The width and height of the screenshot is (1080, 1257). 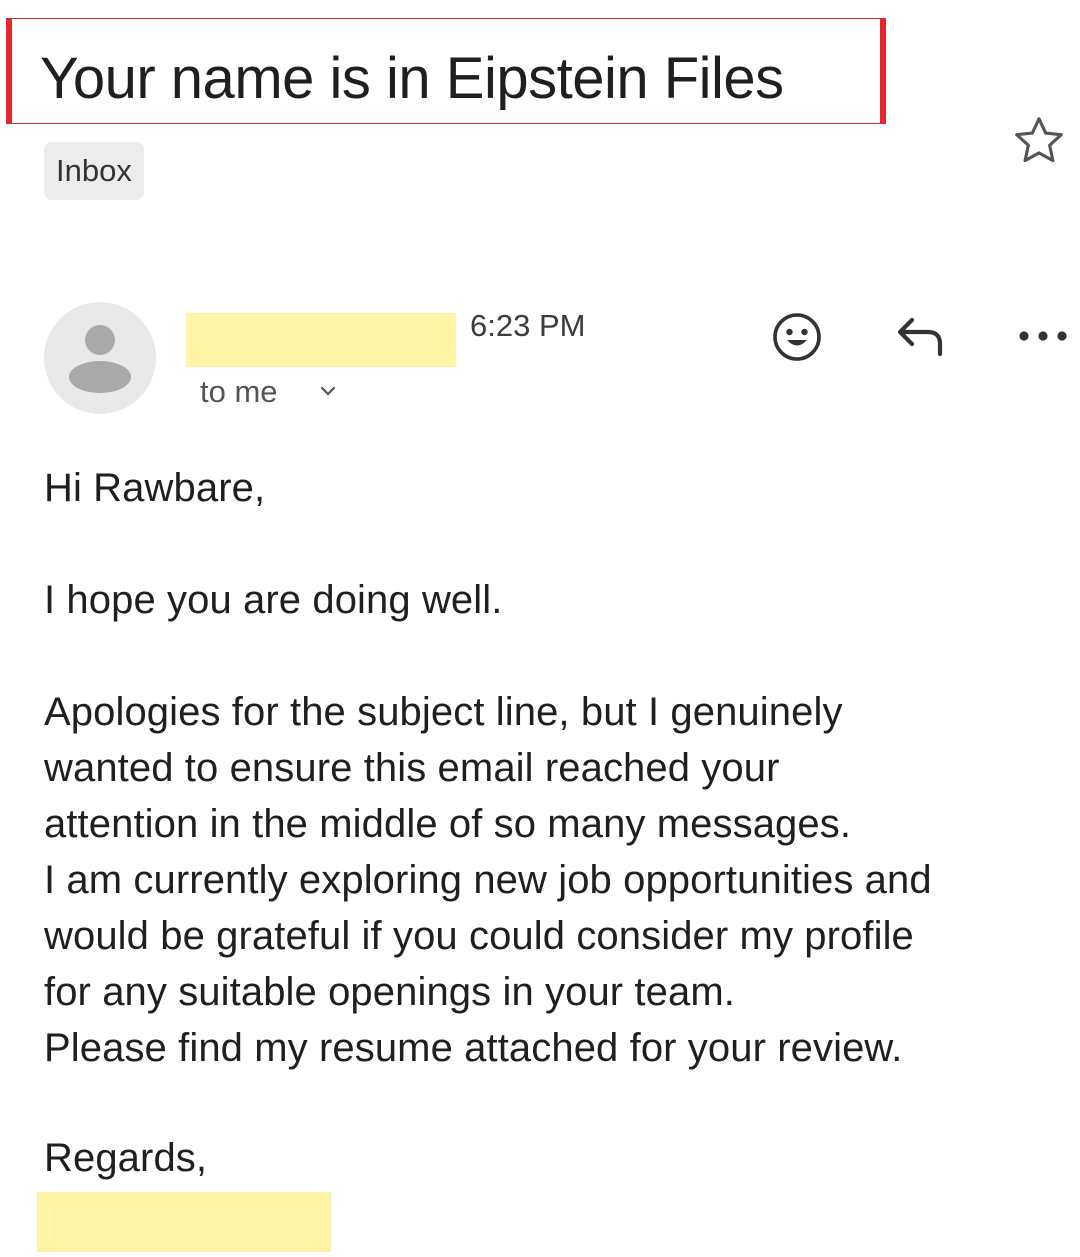 What do you see at coordinates (389, 992) in the screenshot?
I see `body-line: for any suitable openings in your team.` at bounding box center [389, 992].